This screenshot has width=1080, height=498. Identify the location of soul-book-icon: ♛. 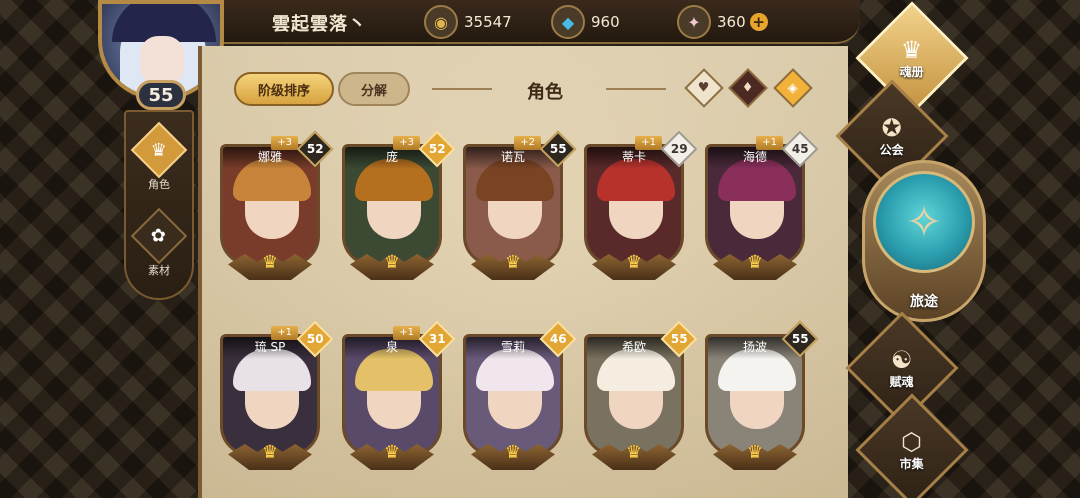
(912, 49).